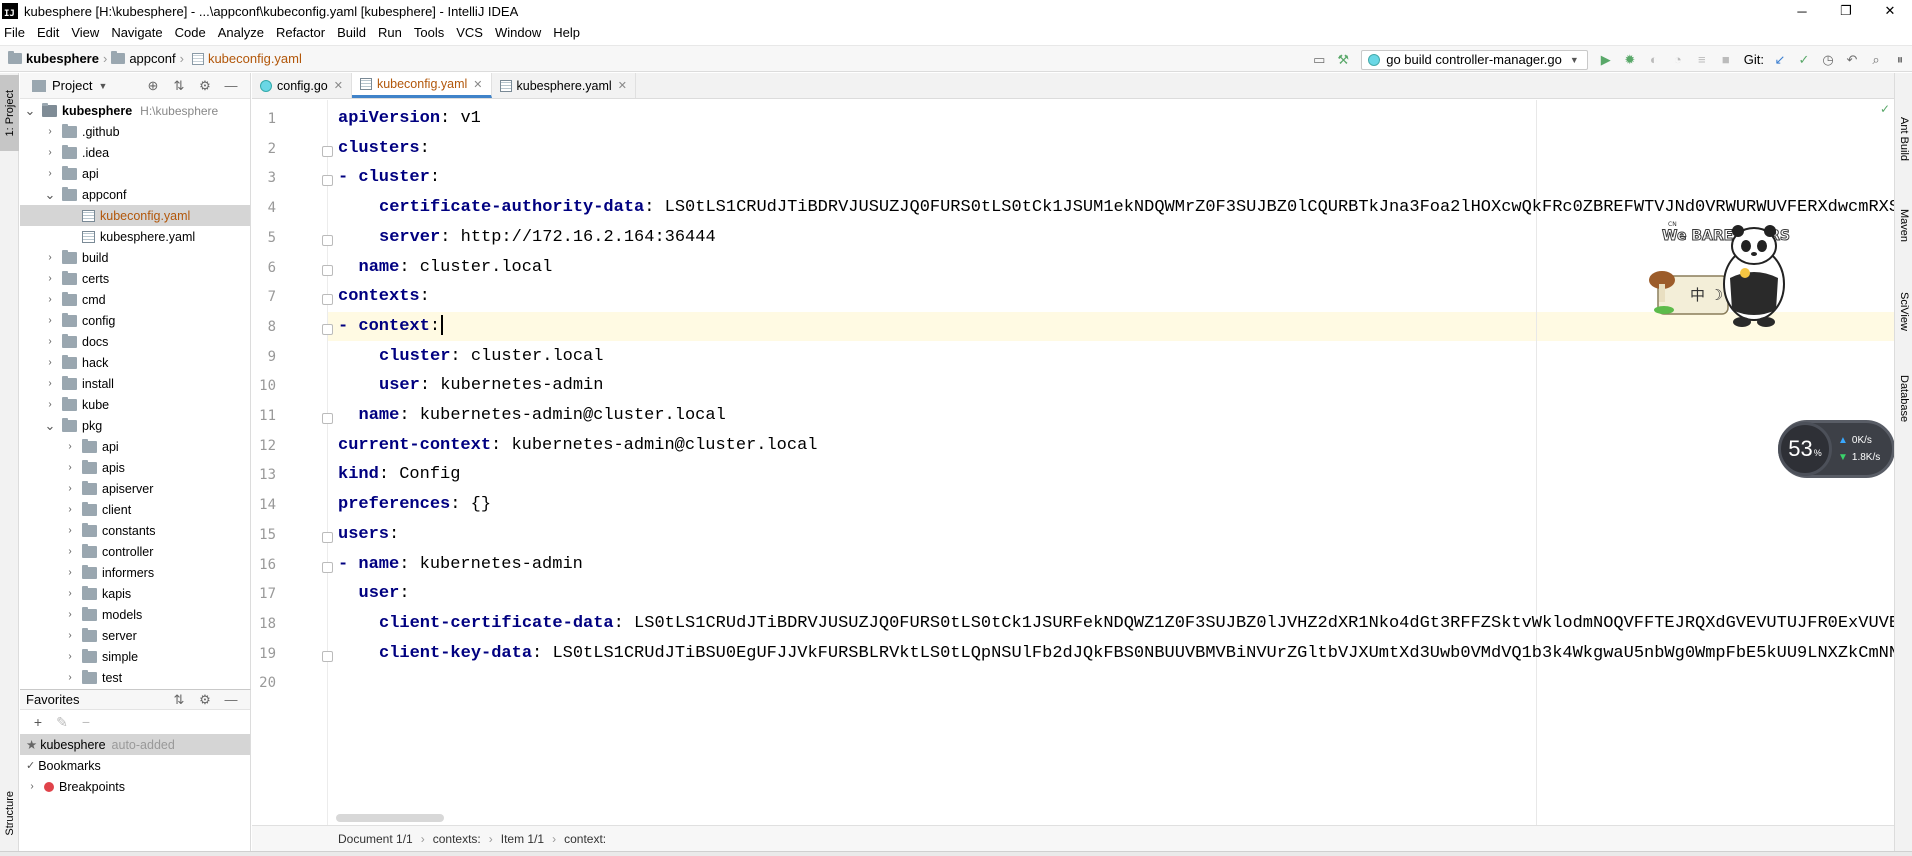 The height and width of the screenshot is (856, 1912). Describe the element at coordinates (374, 593) in the screenshot. I see `code-line: user:` at that location.